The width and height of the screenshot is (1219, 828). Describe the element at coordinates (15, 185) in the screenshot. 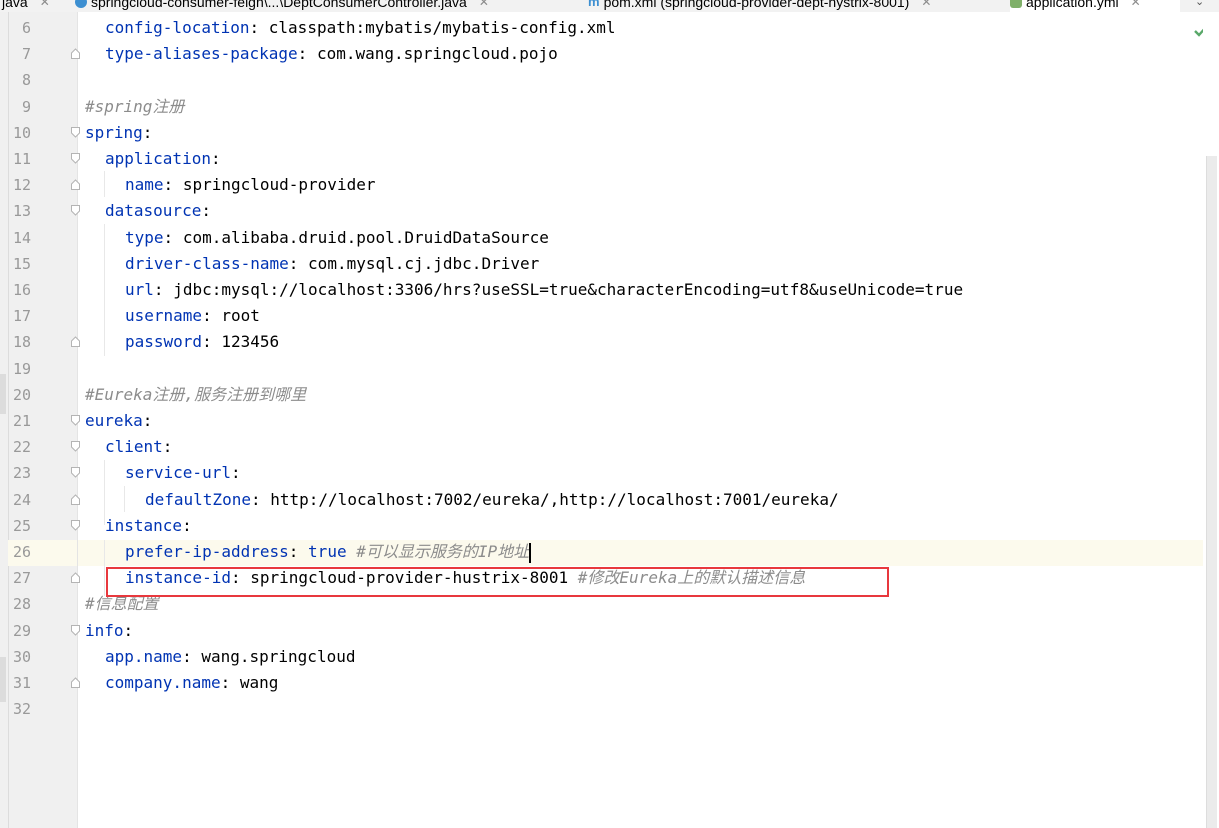

I see `line-number: 12` at that location.